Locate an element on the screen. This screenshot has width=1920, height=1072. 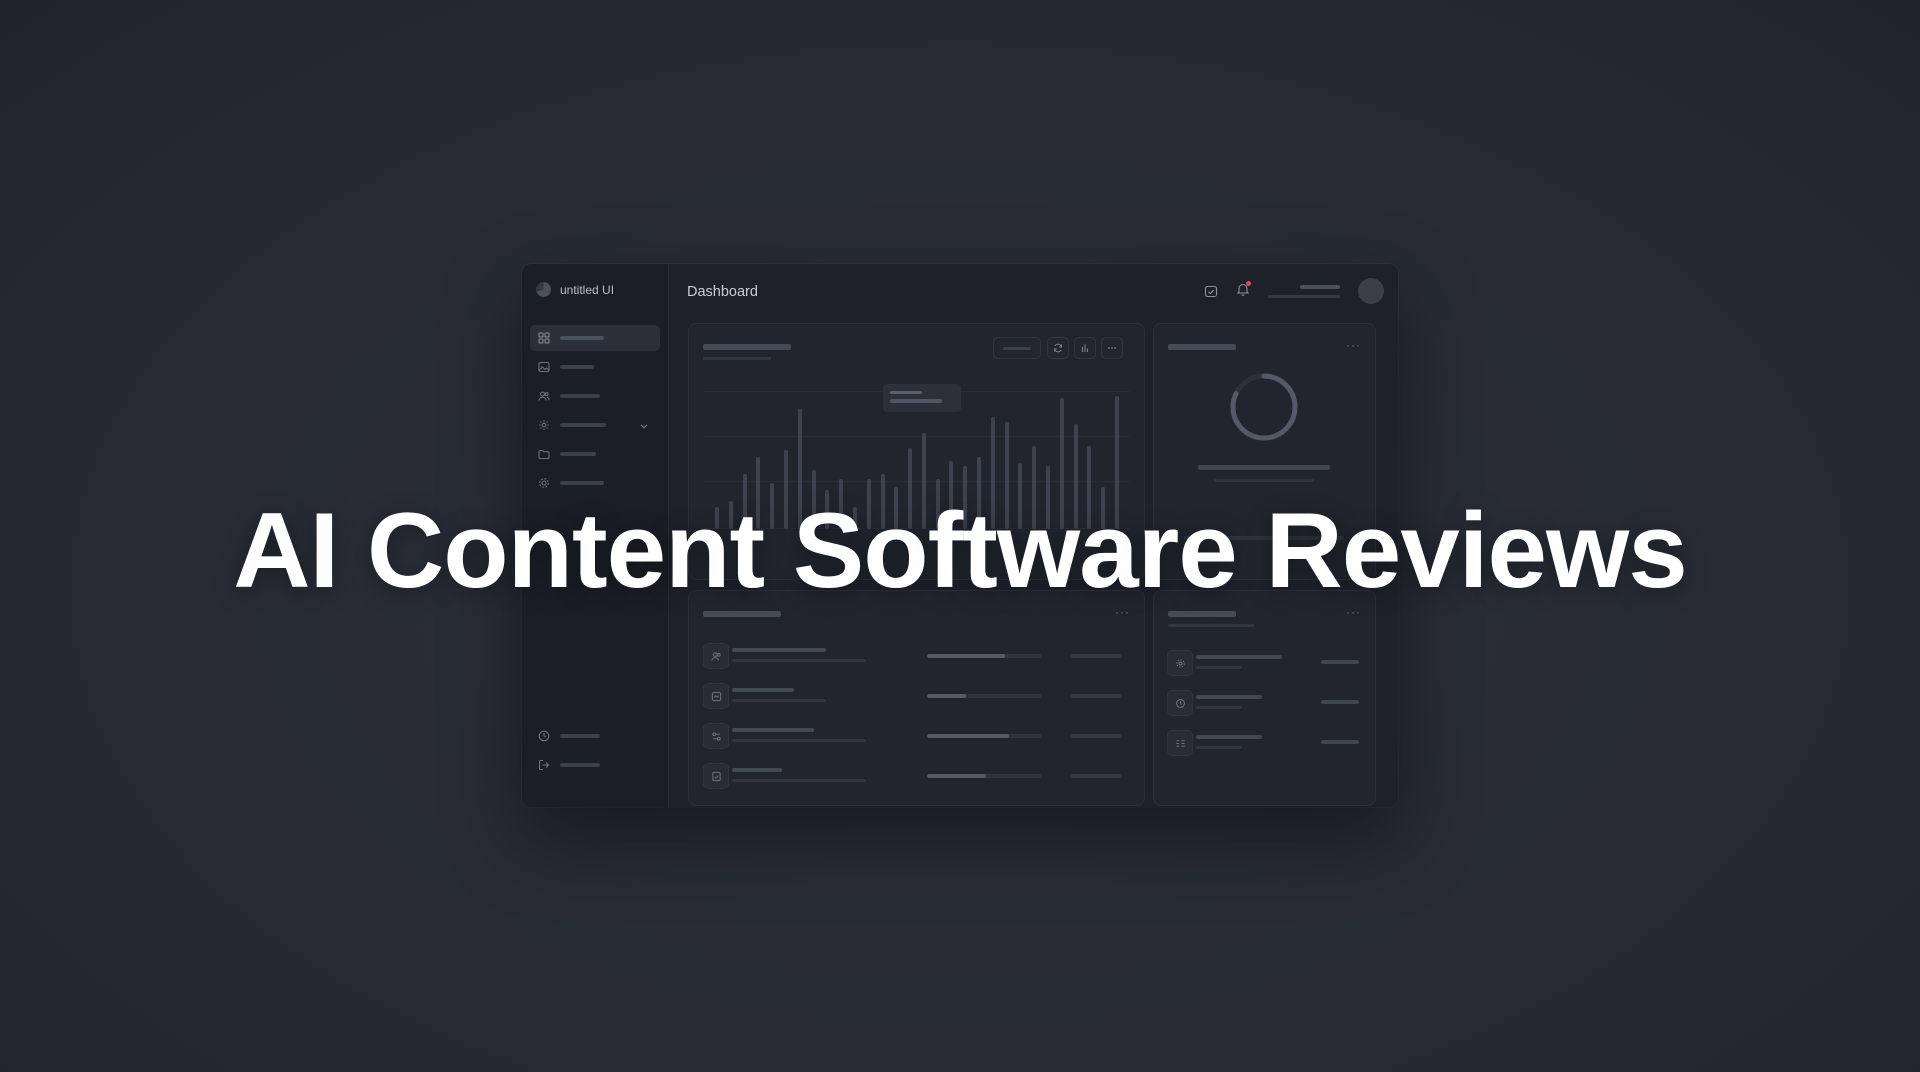
clock-icon is located at coordinates (544, 736).